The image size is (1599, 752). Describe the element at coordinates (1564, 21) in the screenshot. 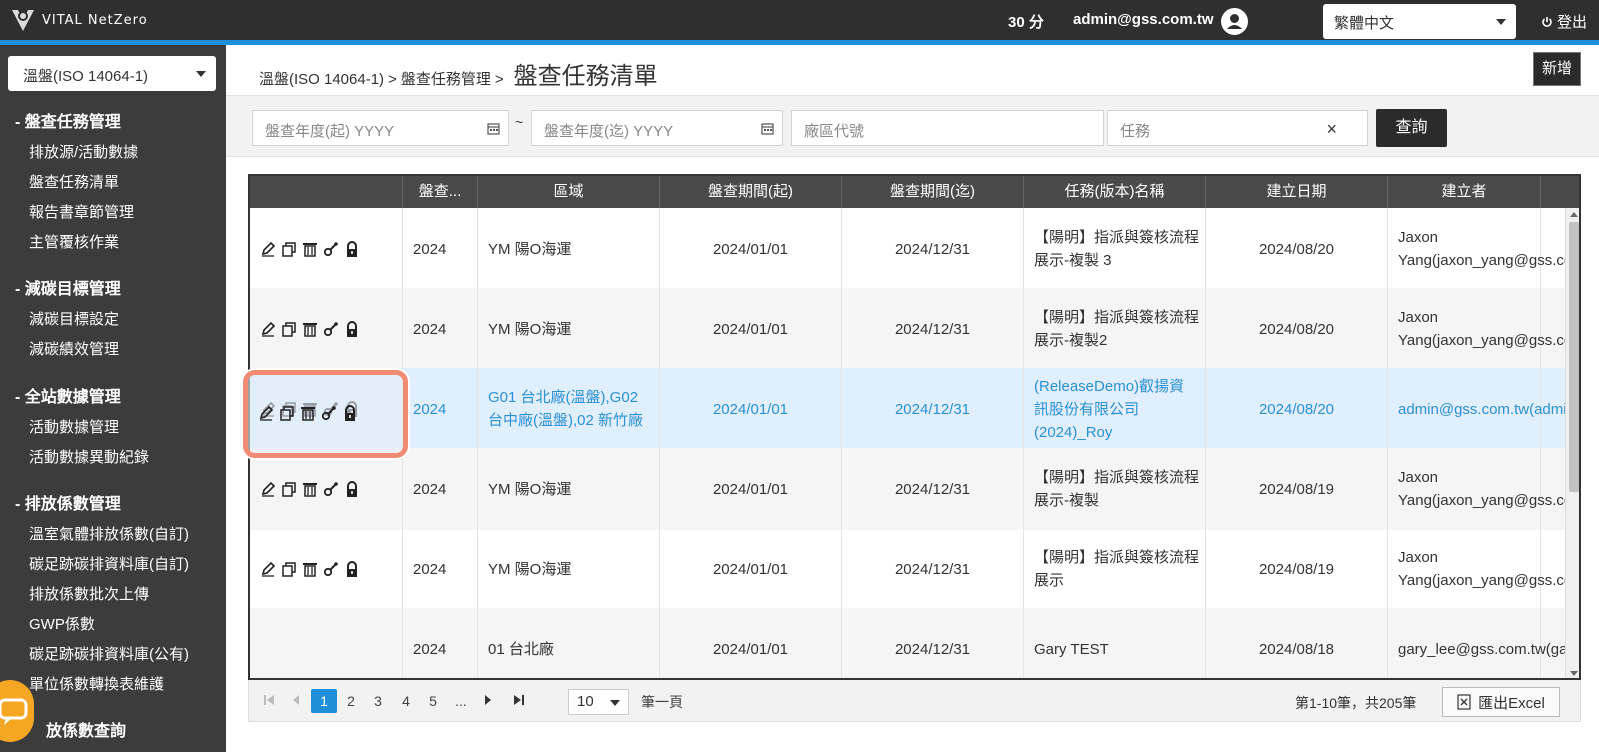

I see `logout-button: 登出` at that location.